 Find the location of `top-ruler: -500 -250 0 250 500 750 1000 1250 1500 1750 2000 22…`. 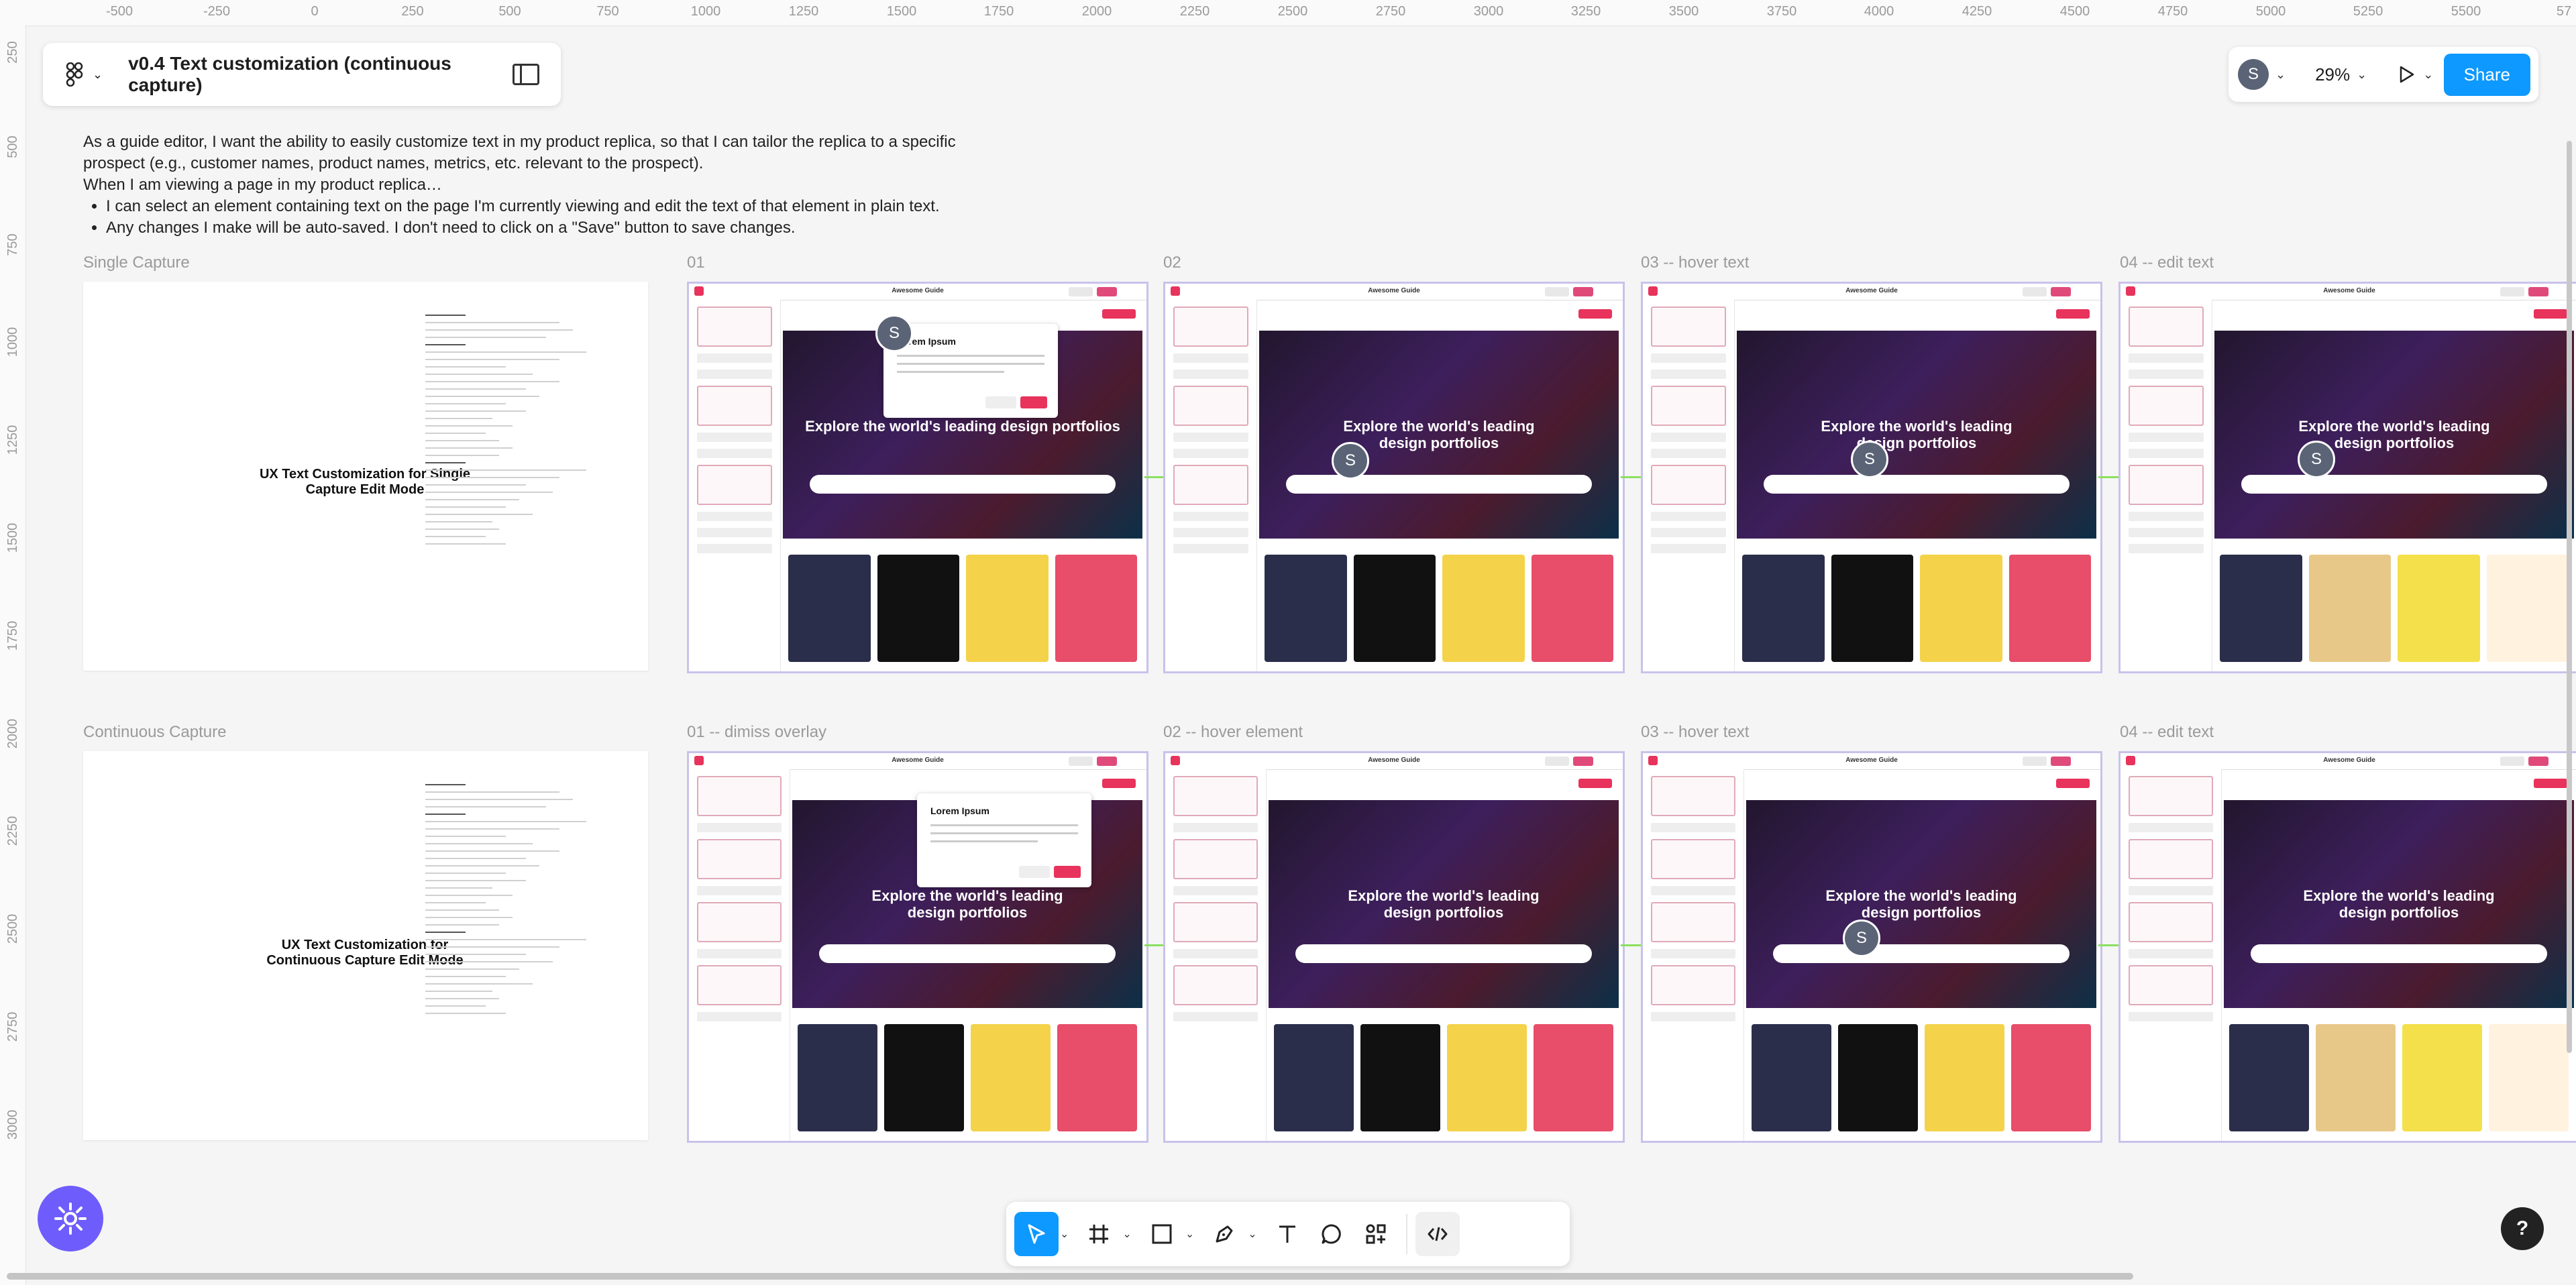

top-ruler: -500 -250 0 250 500 750 1000 1250 1500 1750 2000 22… is located at coordinates (1288, 13).